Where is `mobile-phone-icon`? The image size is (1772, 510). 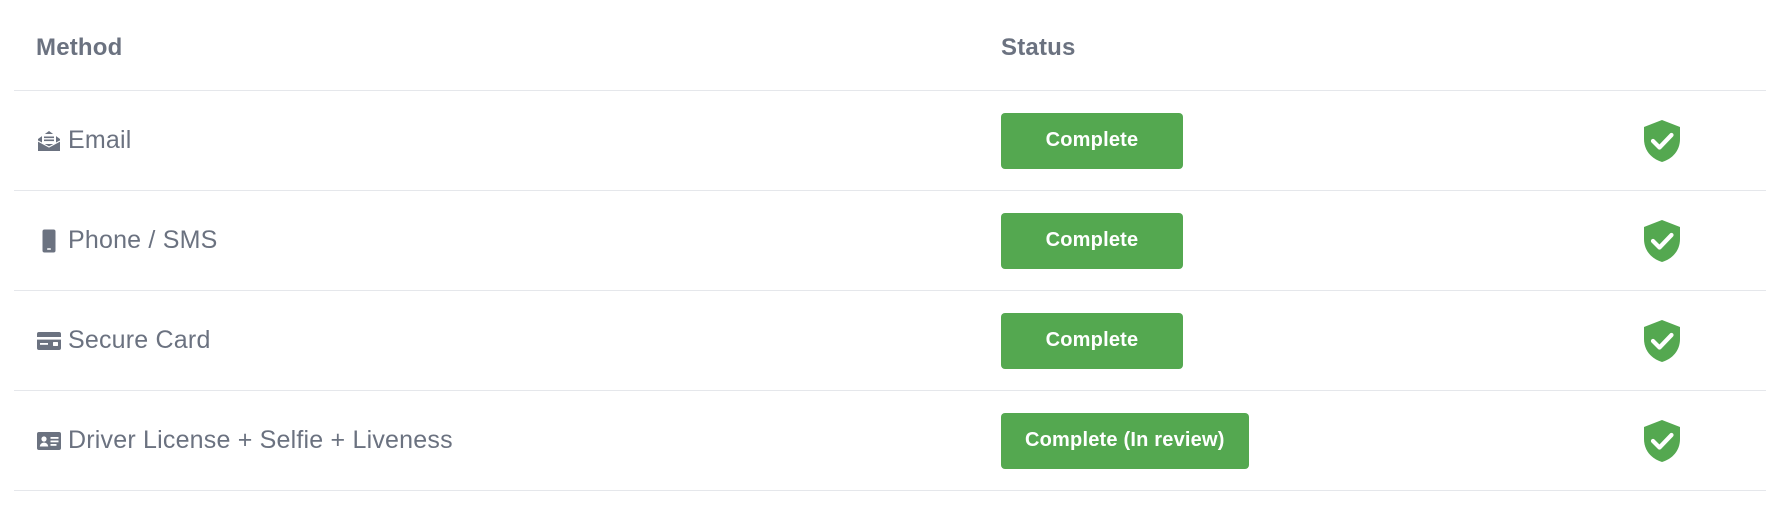 mobile-phone-icon is located at coordinates (49, 241).